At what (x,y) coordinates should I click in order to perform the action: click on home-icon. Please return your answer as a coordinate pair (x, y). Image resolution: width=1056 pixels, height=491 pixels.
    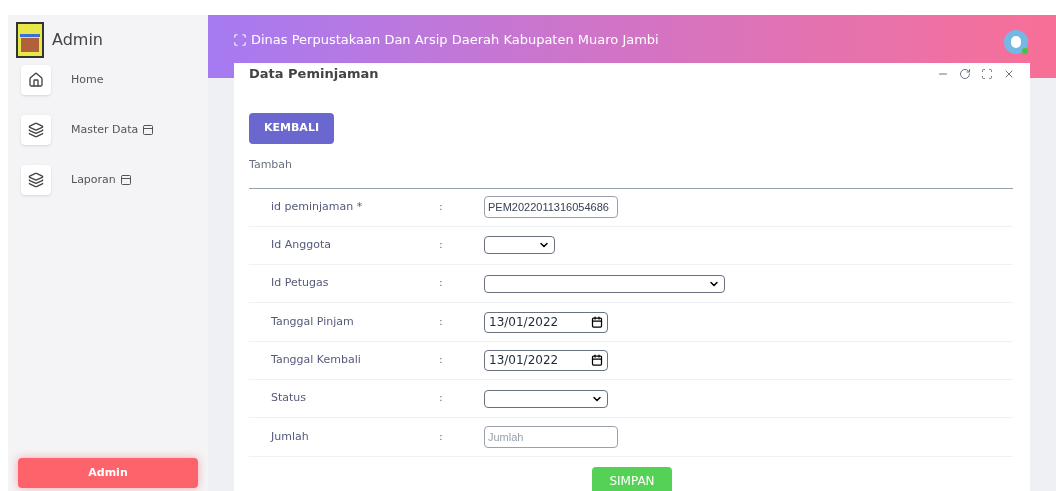
    Looking at the image, I should click on (36, 80).